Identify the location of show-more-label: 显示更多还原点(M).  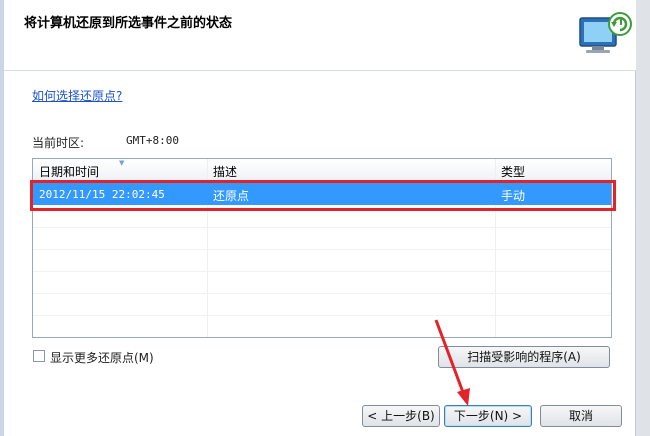
(102, 357).